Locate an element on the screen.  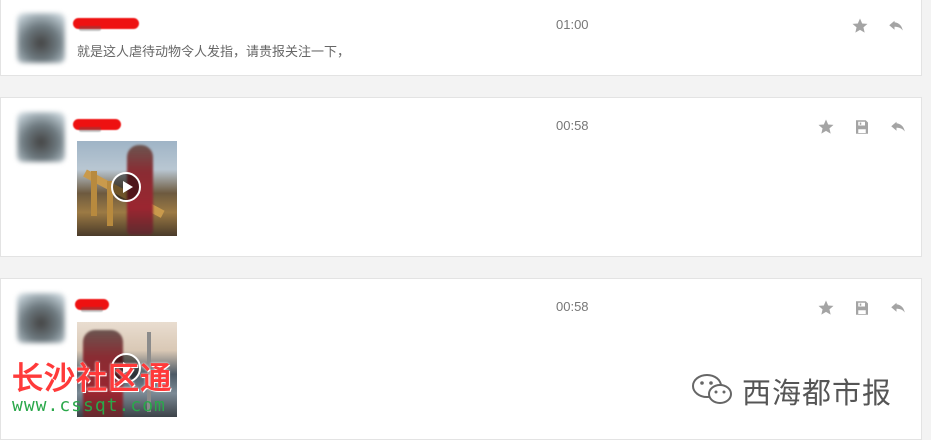
wechat-icon is located at coordinates (712, 391).